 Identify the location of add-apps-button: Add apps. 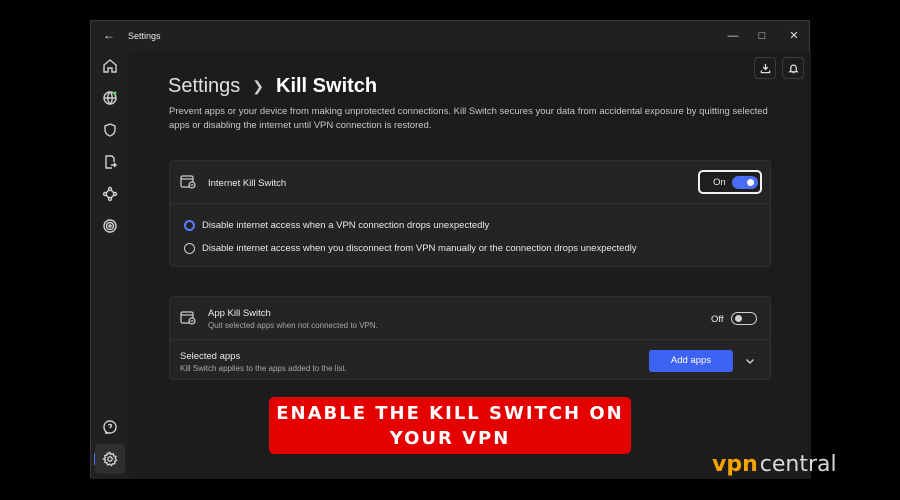
(691, 361).